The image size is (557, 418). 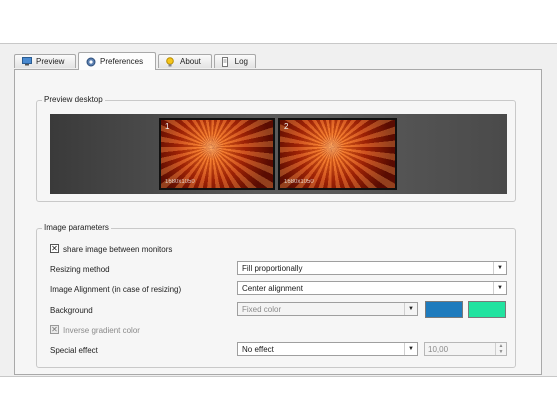 I want to click on monitor-2-preview: 2 1680x1050, so click(x=337, y=154).